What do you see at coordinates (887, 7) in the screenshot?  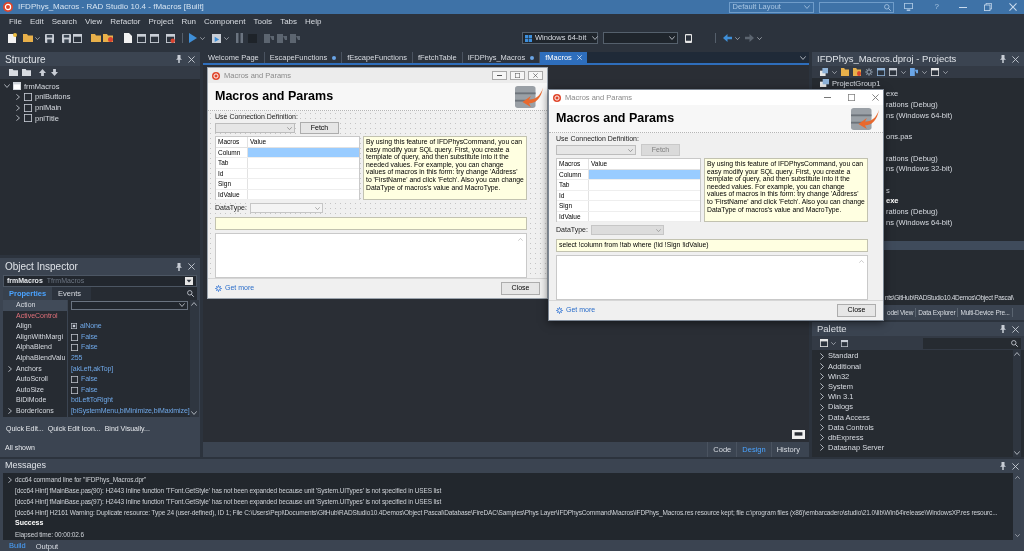 I see `search-icon` at bounding box center [887, 7].